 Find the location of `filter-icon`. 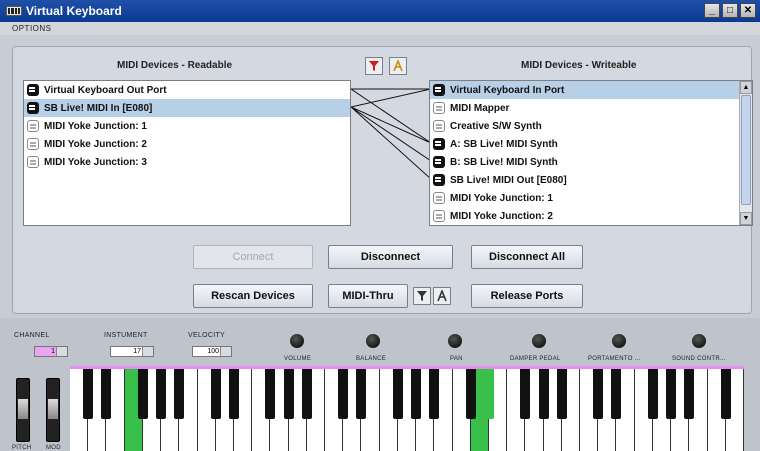

filter-icon is located at coordinates (422, 296).